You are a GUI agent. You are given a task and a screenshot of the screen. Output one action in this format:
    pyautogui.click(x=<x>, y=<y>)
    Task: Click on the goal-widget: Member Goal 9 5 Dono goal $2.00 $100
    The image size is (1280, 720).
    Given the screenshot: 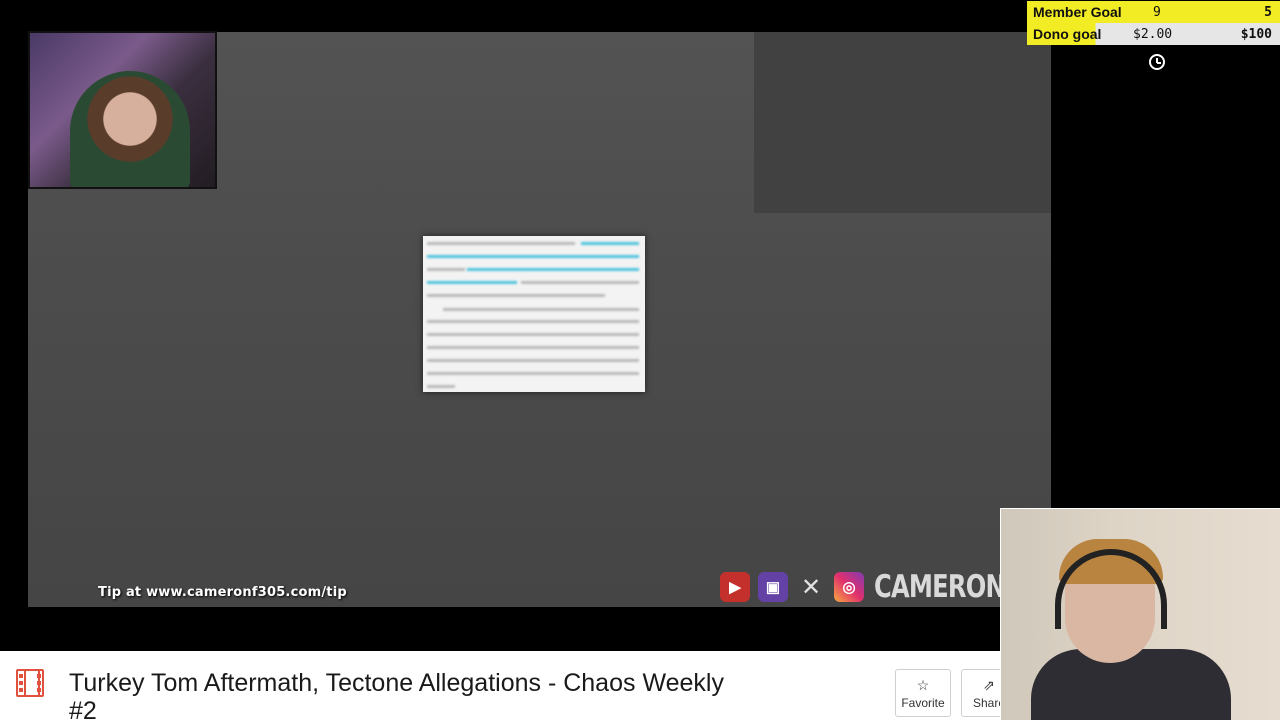 What is the action you would take?
    pyautogui.click(x=1153, y=23)
    